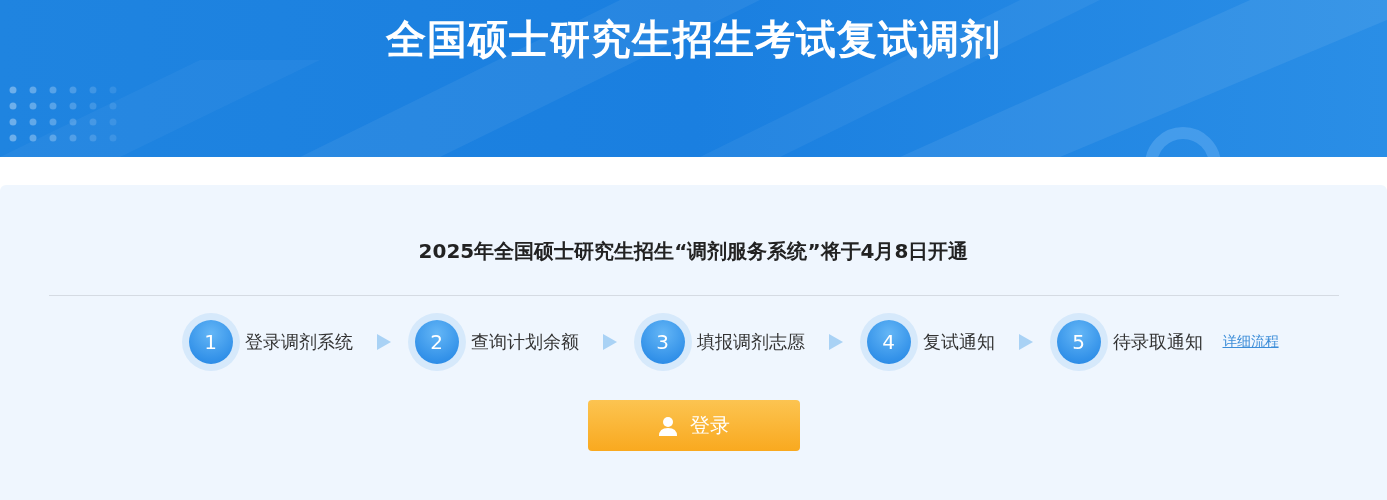 This screenshot has width=1387, height=500. Describe the element at coordinates (693, 39) in the screenshot. I see `page-title: 全国硕士研究生招生考试复试调剂` at that location.